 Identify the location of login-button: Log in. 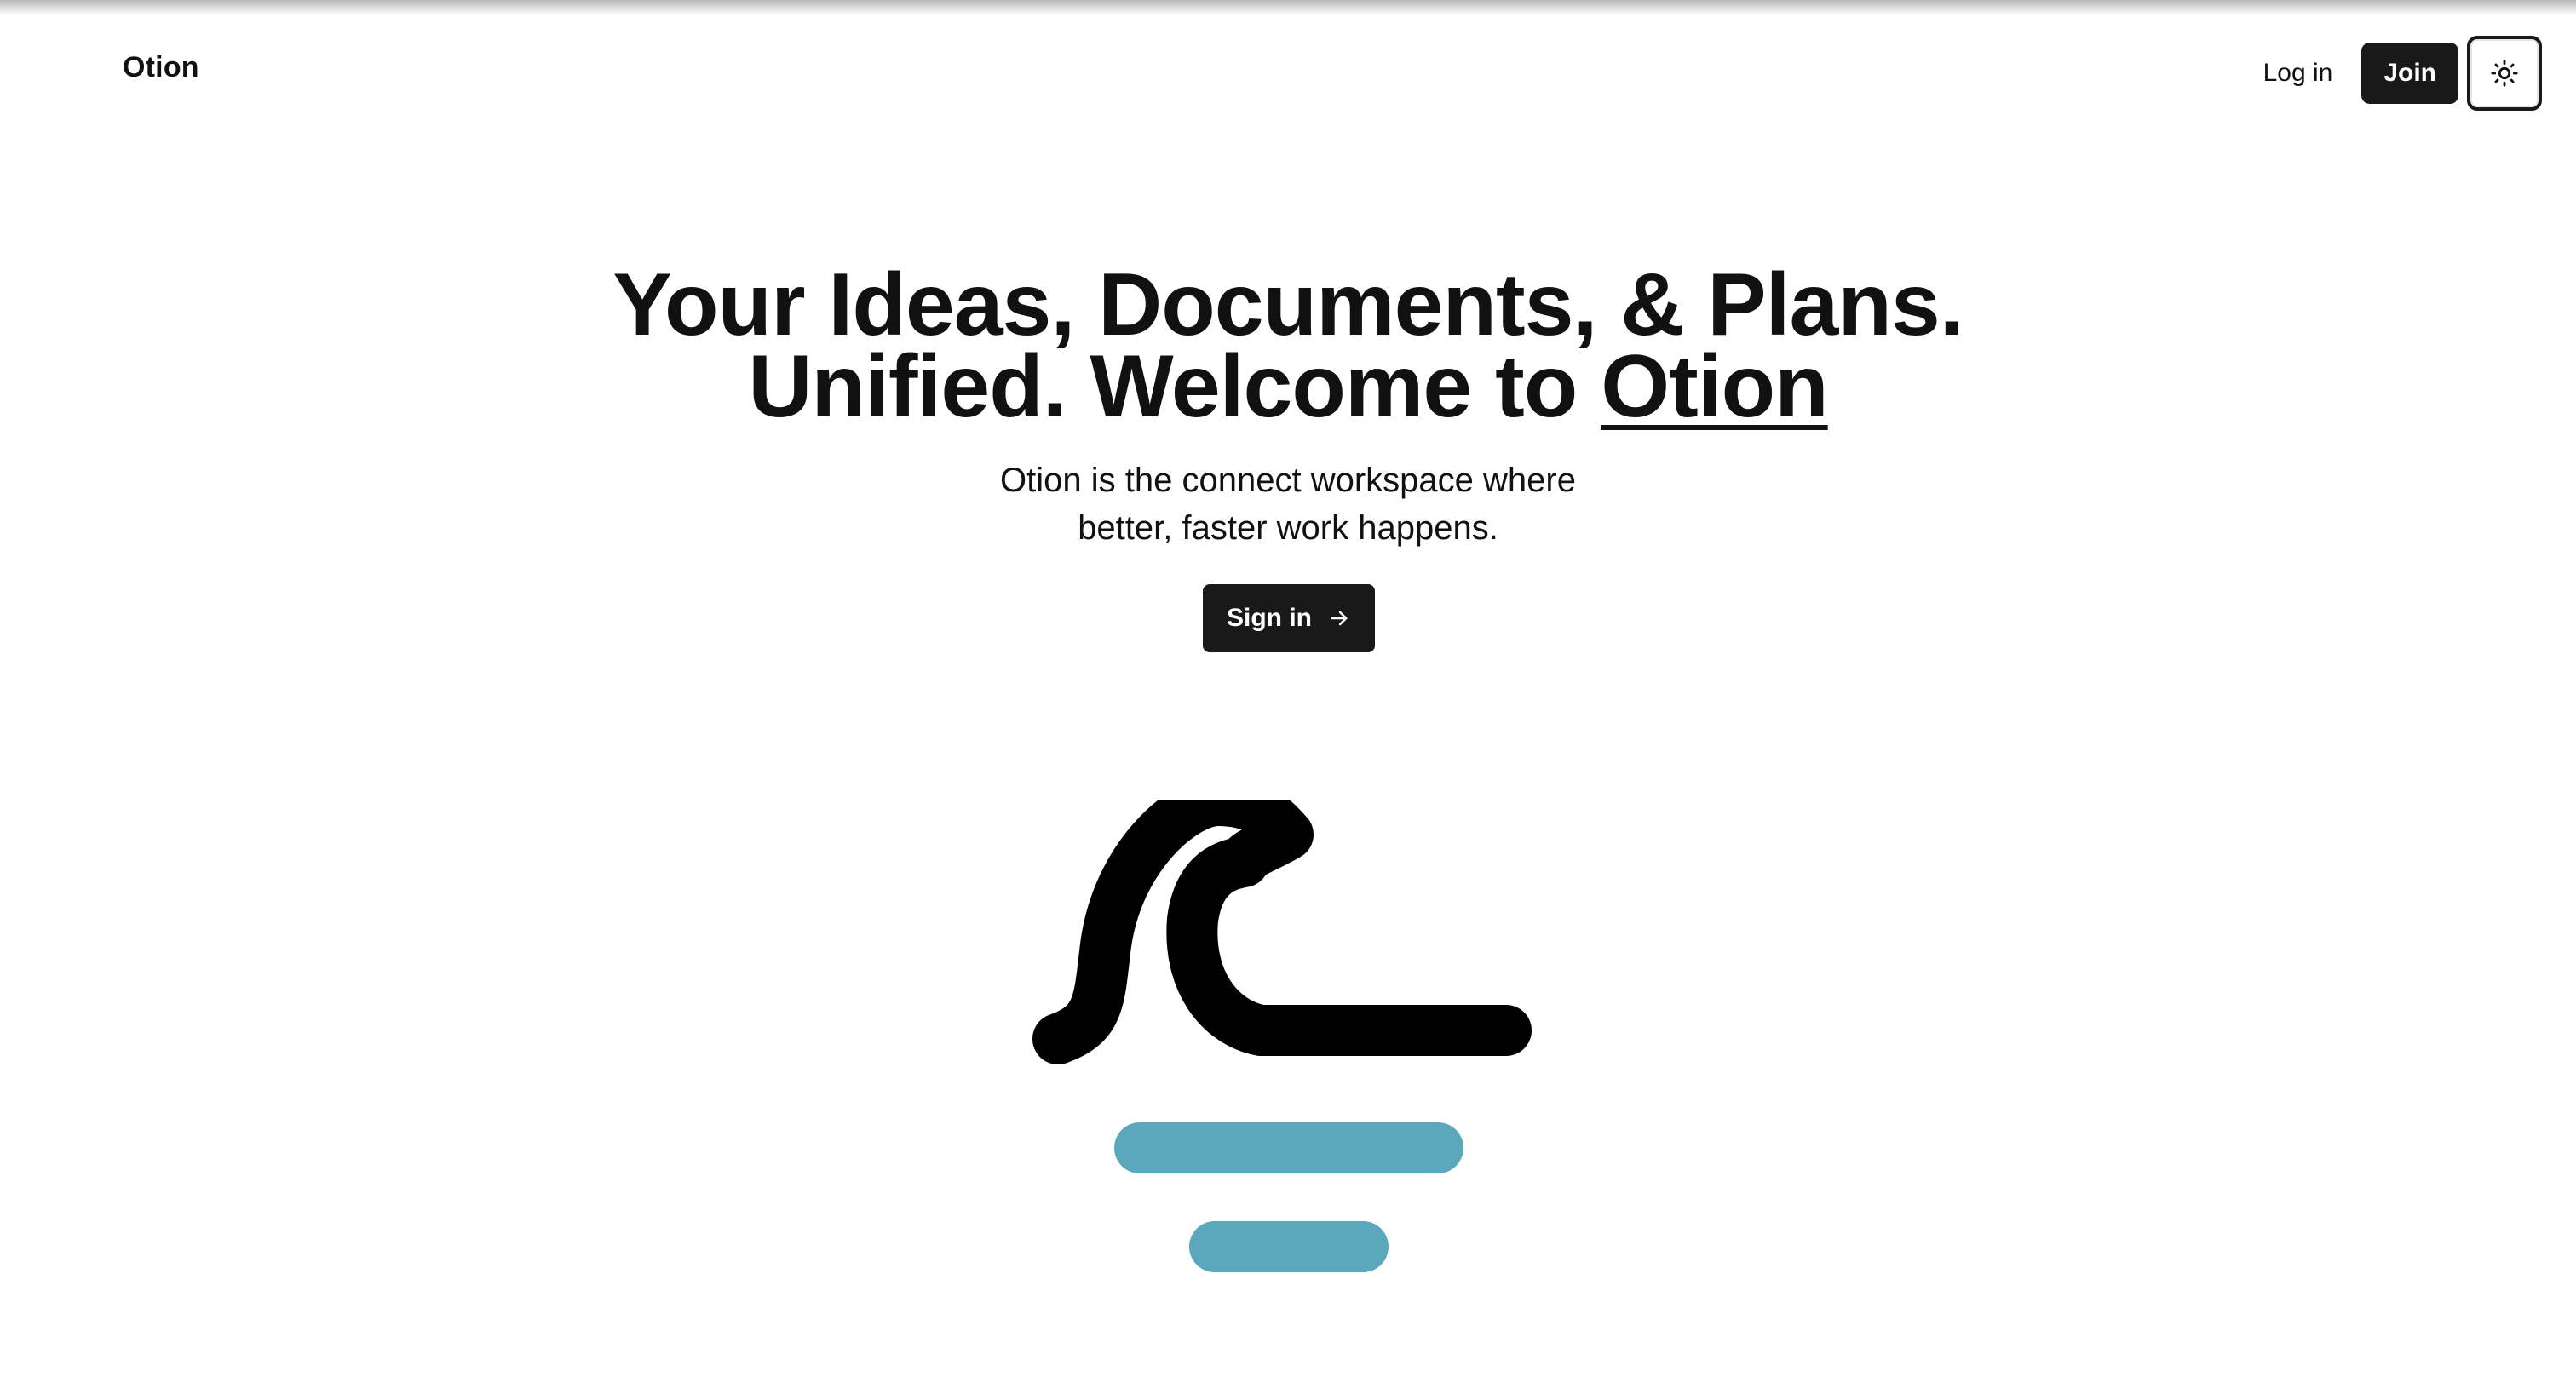
(2298, 73).